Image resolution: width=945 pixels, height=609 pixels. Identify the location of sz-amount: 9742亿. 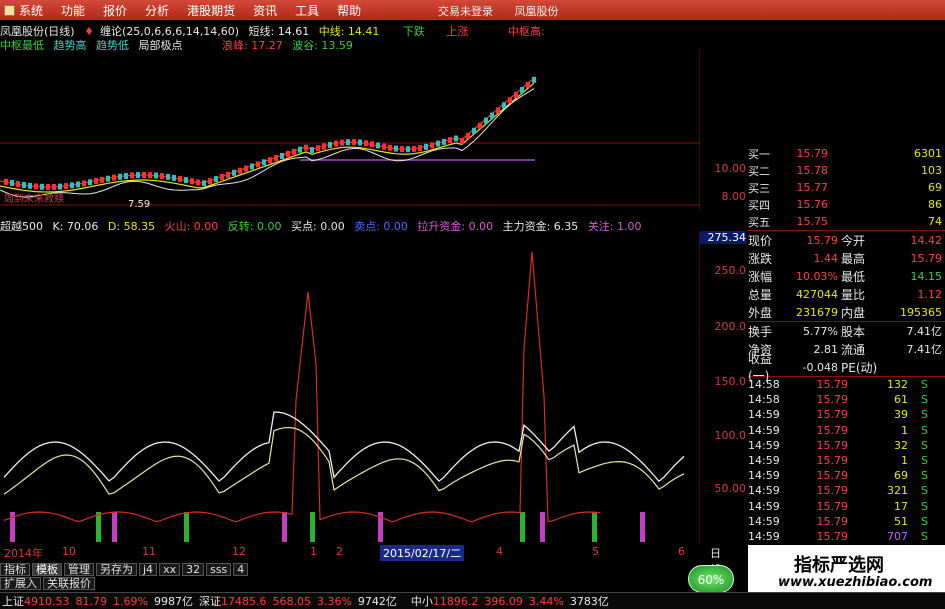
(377, 601).